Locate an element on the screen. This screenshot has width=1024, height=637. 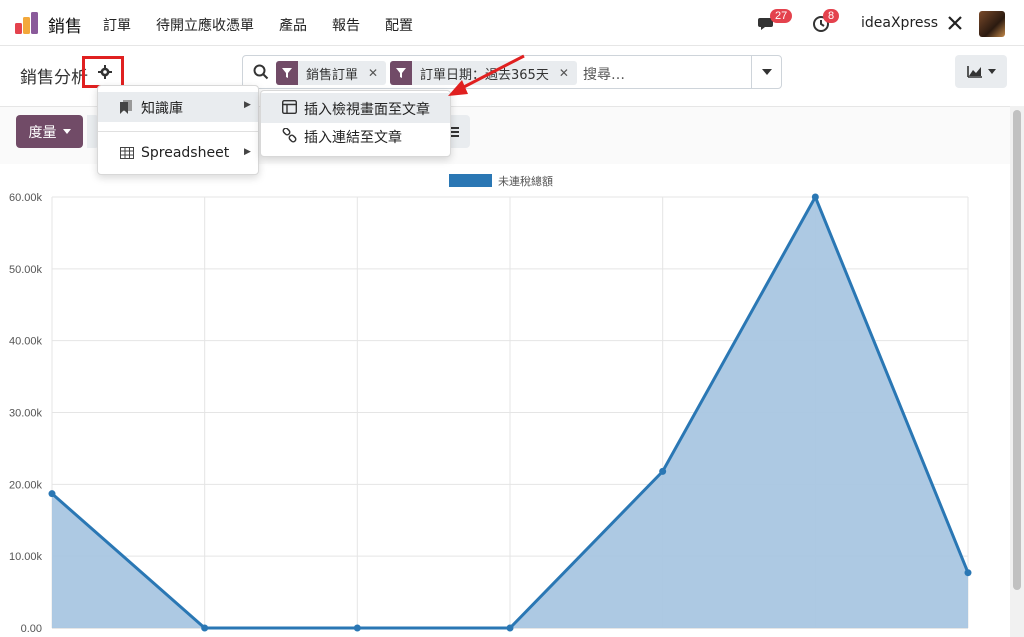
menu-item-knowledge: 知識庫 ▶ is located at coordinates (178, 107).